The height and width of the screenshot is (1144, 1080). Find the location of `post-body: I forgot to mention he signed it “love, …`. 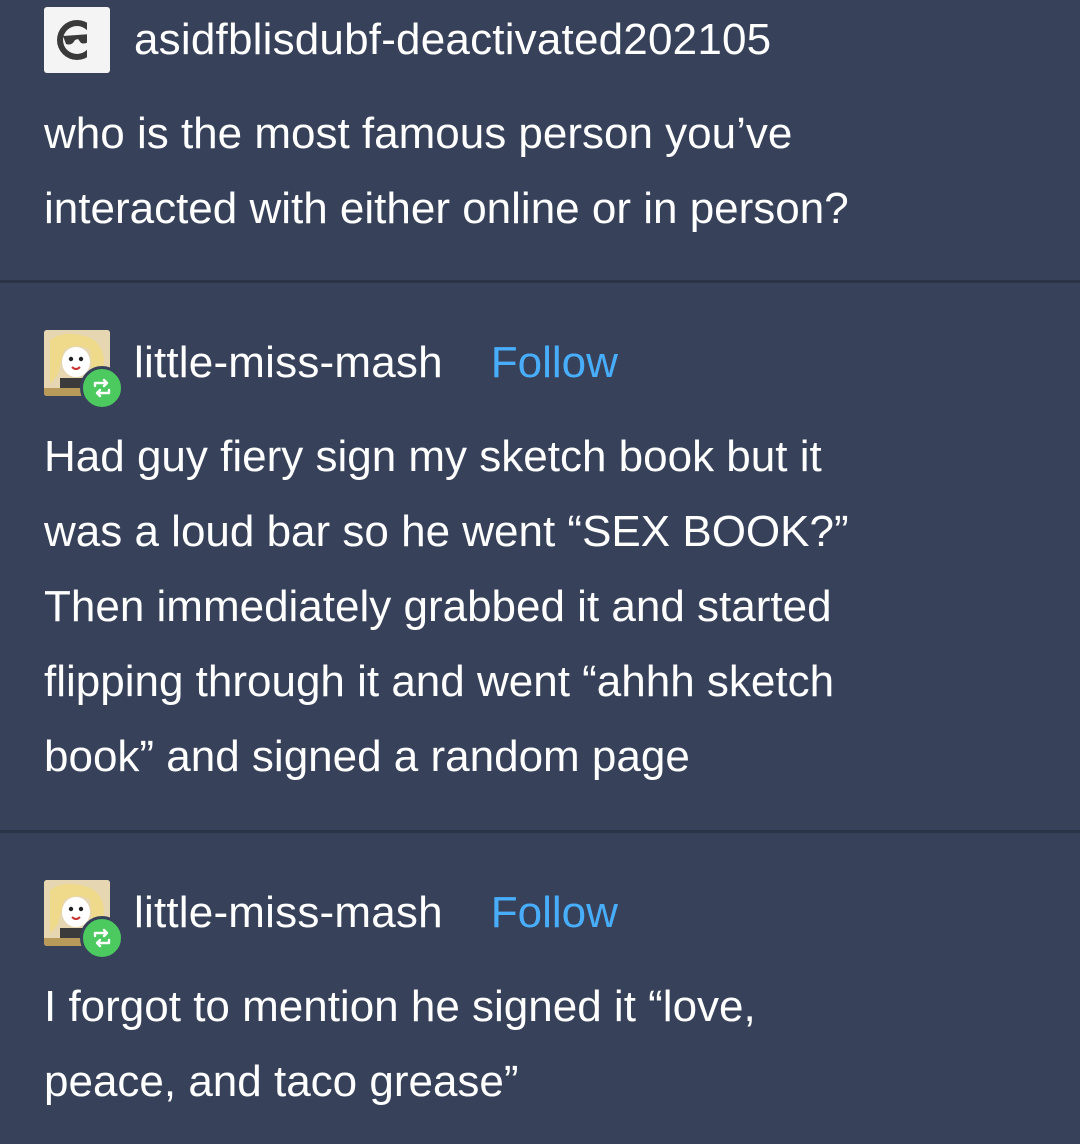

post-body: I forgot to mention he signed it “love, … is located at coordinates (400, 1044).